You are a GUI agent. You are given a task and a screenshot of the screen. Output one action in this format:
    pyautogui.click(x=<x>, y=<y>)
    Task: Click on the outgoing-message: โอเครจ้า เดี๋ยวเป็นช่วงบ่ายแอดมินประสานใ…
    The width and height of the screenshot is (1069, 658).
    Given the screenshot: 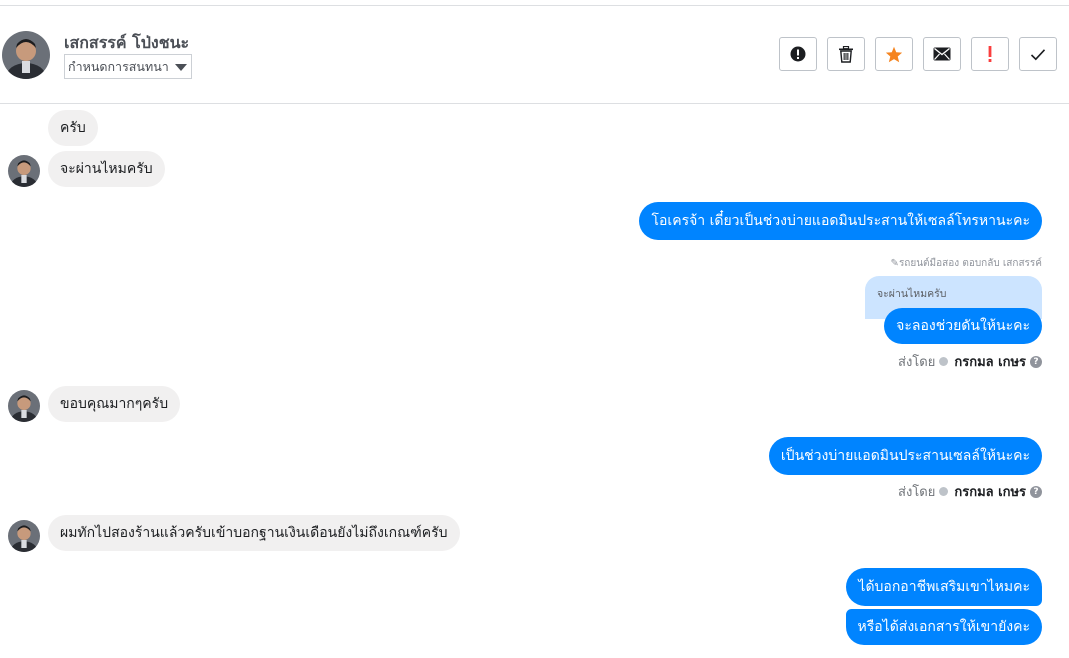 What is the action you would take?
    pyautogui.click(x=840, y=221)
    